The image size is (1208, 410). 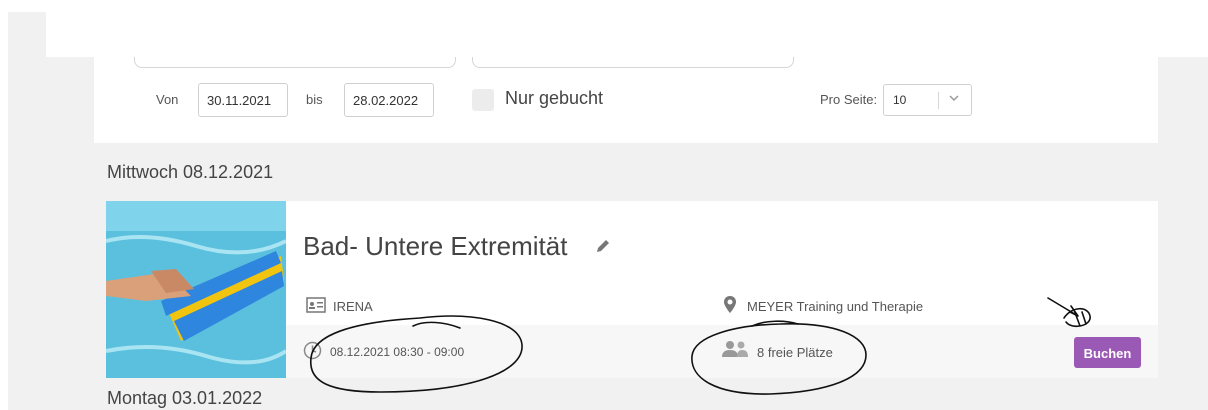 I want to click on location-pin-icon, so click(x=730, y=304).